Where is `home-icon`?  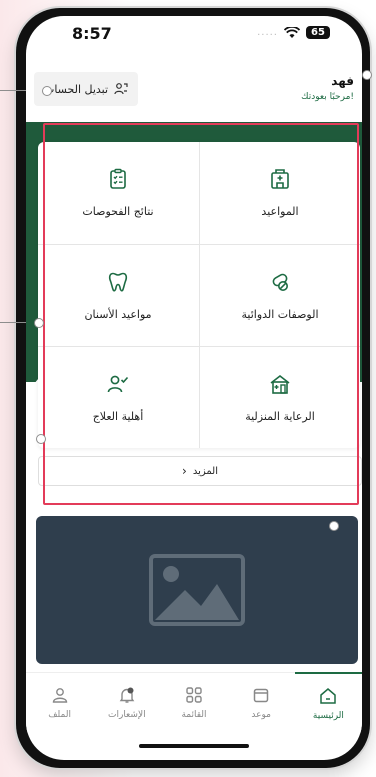
home-icon is located at coordinates (328, 695).